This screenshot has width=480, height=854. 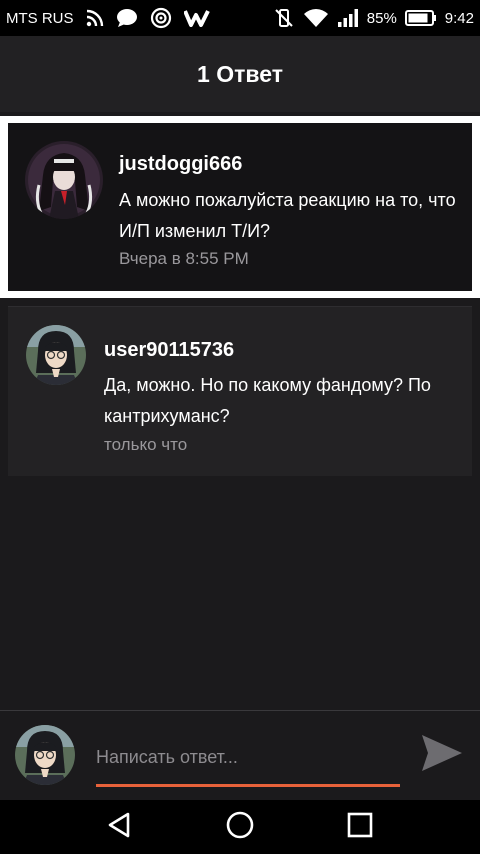 I want to click on nav-recents-button, so click(x=360, y=827).